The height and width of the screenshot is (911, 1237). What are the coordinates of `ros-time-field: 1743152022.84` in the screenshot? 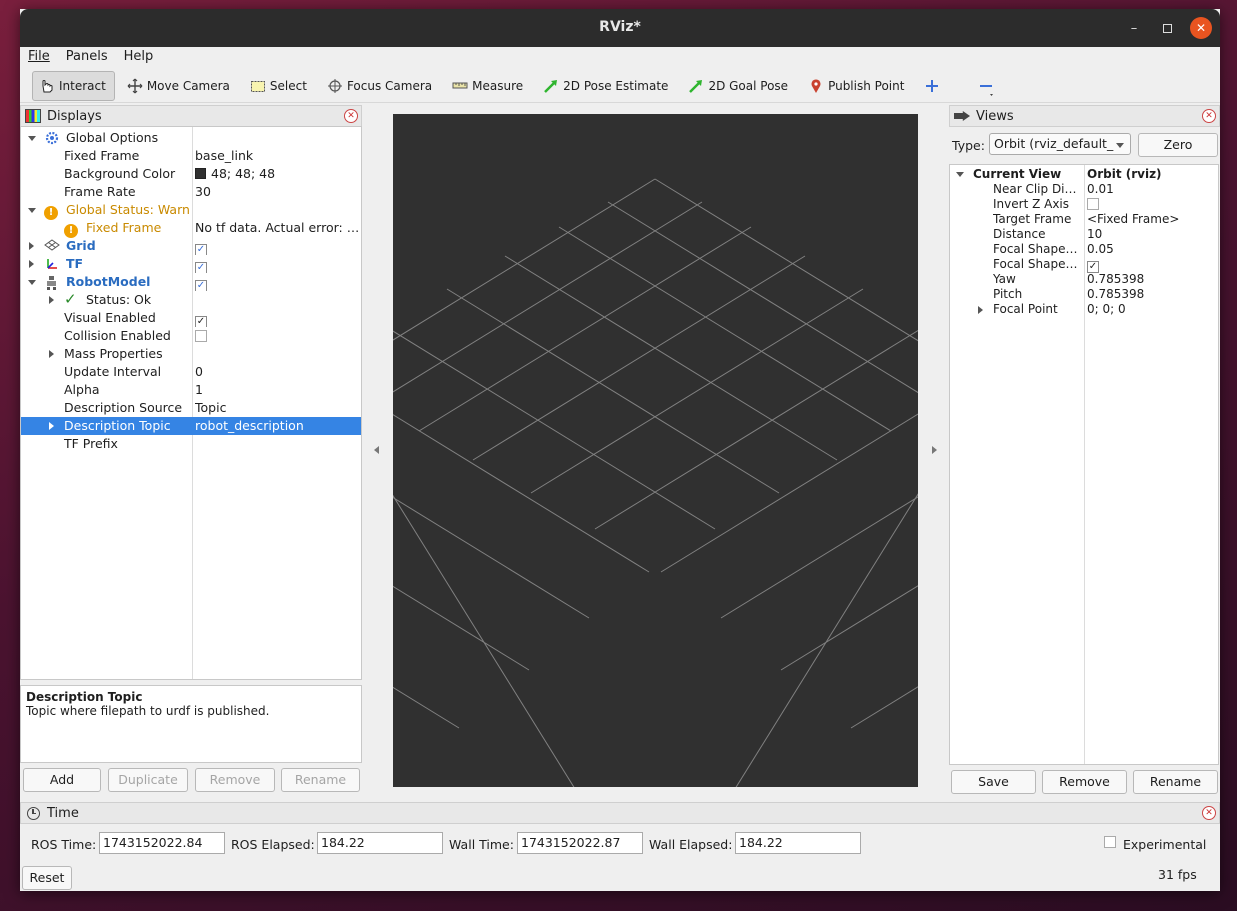 It's located at (162, 843).